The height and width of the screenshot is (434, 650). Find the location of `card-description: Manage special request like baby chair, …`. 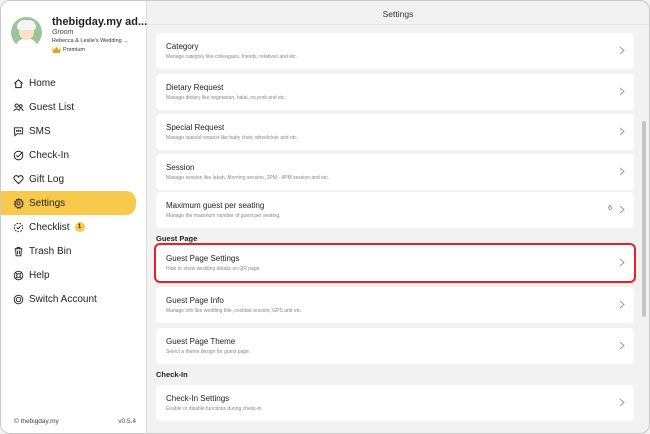

card-description: Manage special request like baby chair, … is located at coordinates (232, 138).